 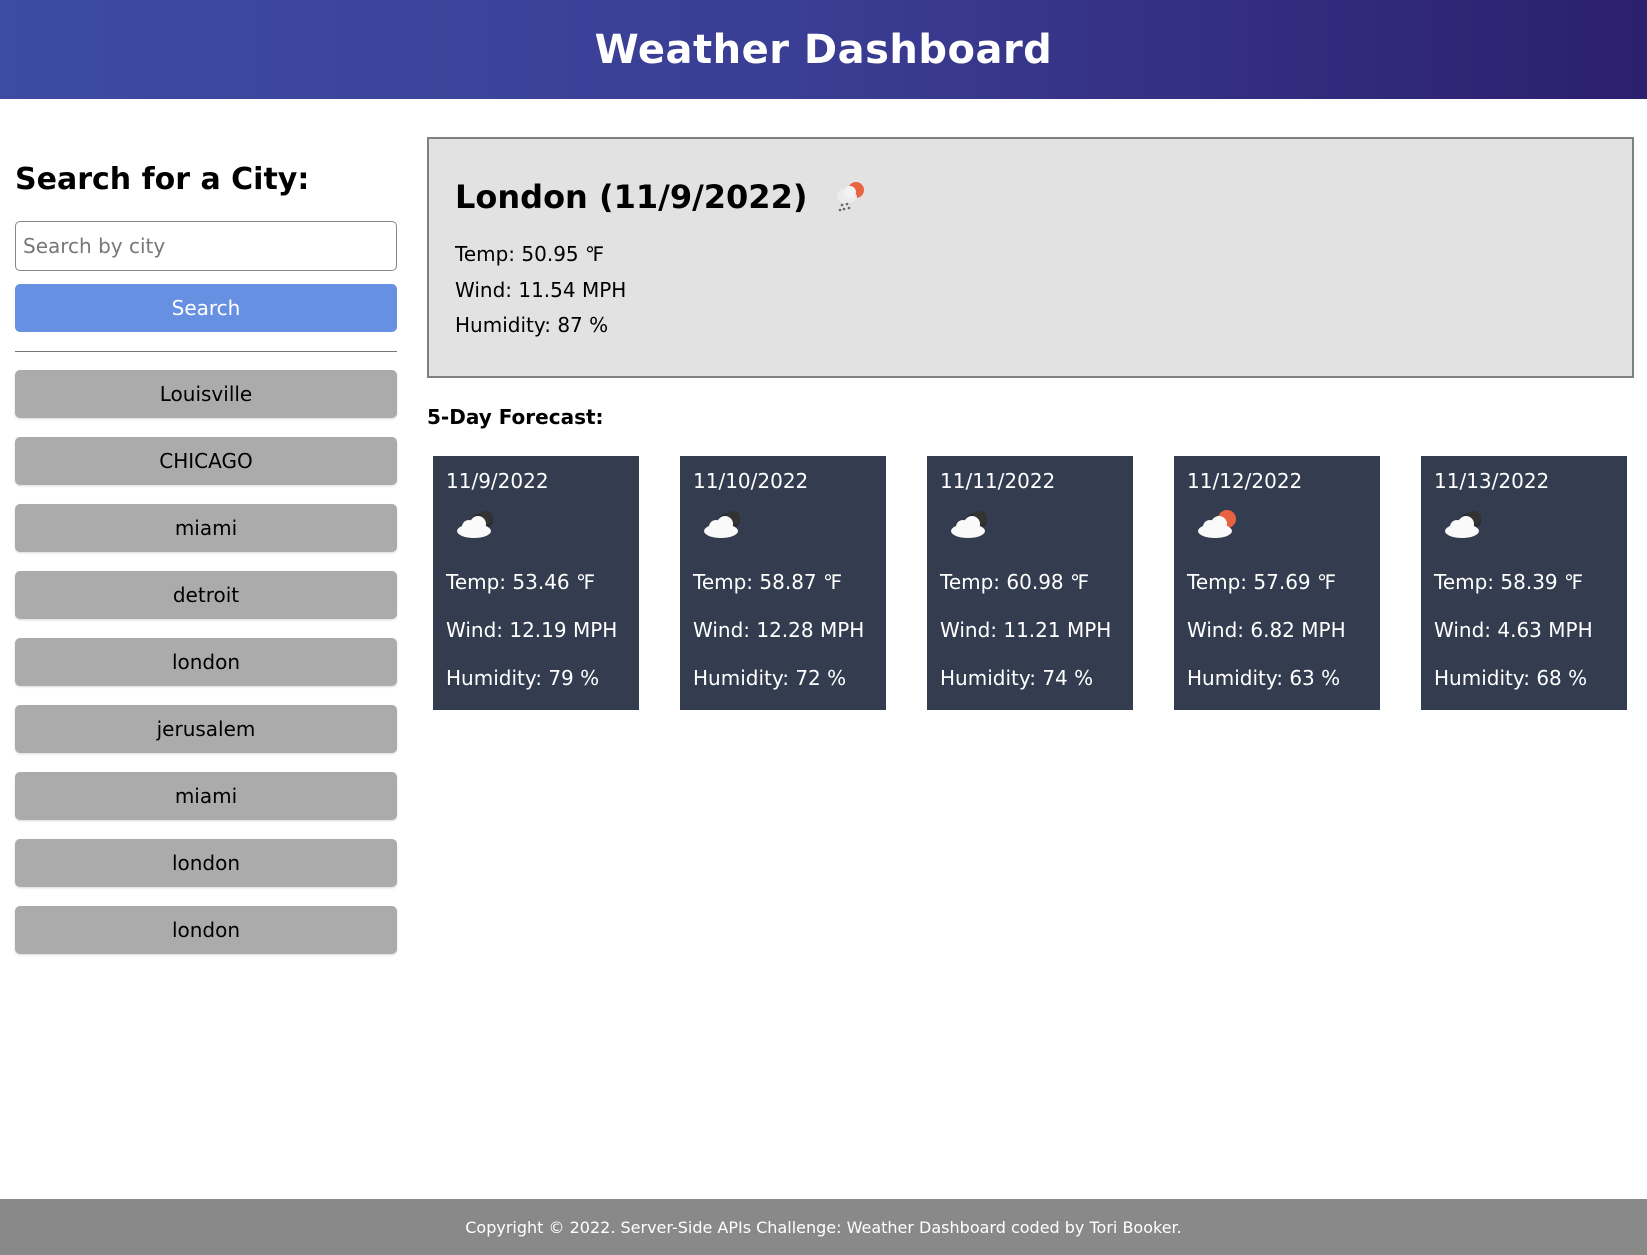 I want to click on forecast-humidity: Humidity: 72 %, so click(x=770, y=678).